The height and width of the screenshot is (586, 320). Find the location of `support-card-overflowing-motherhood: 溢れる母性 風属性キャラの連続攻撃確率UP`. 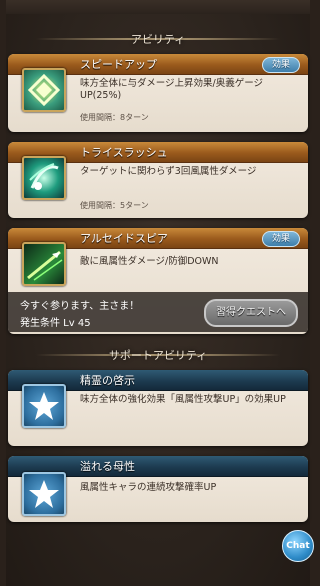

support-card-overflowing-motherhood: 溢れる母性 風属性キャラの連続攻撃確率UP is located at coordinates (158, 489).